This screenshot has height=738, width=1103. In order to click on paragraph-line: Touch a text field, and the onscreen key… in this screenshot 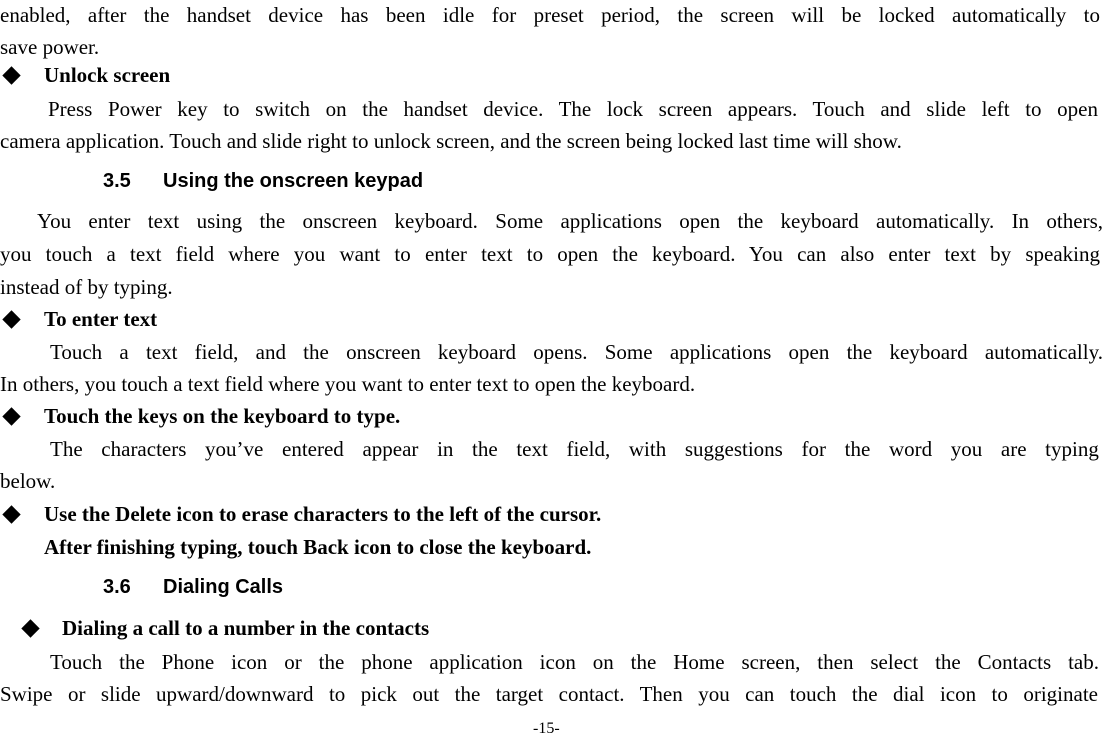, I will do `click(576, 352)`.